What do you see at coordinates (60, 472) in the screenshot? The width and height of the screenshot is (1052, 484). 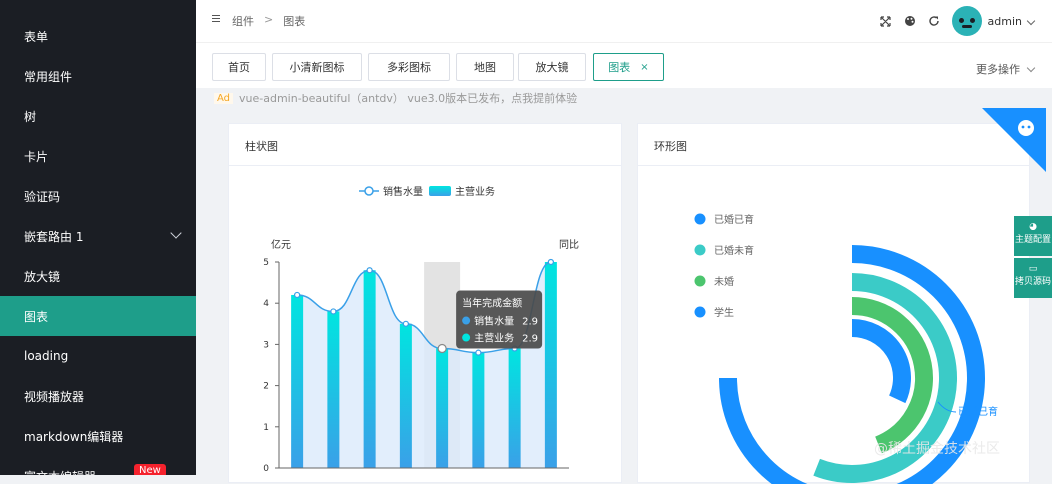 I see `sidebar-item-label: 富文本编辑器` at bounding box center [60, 472].